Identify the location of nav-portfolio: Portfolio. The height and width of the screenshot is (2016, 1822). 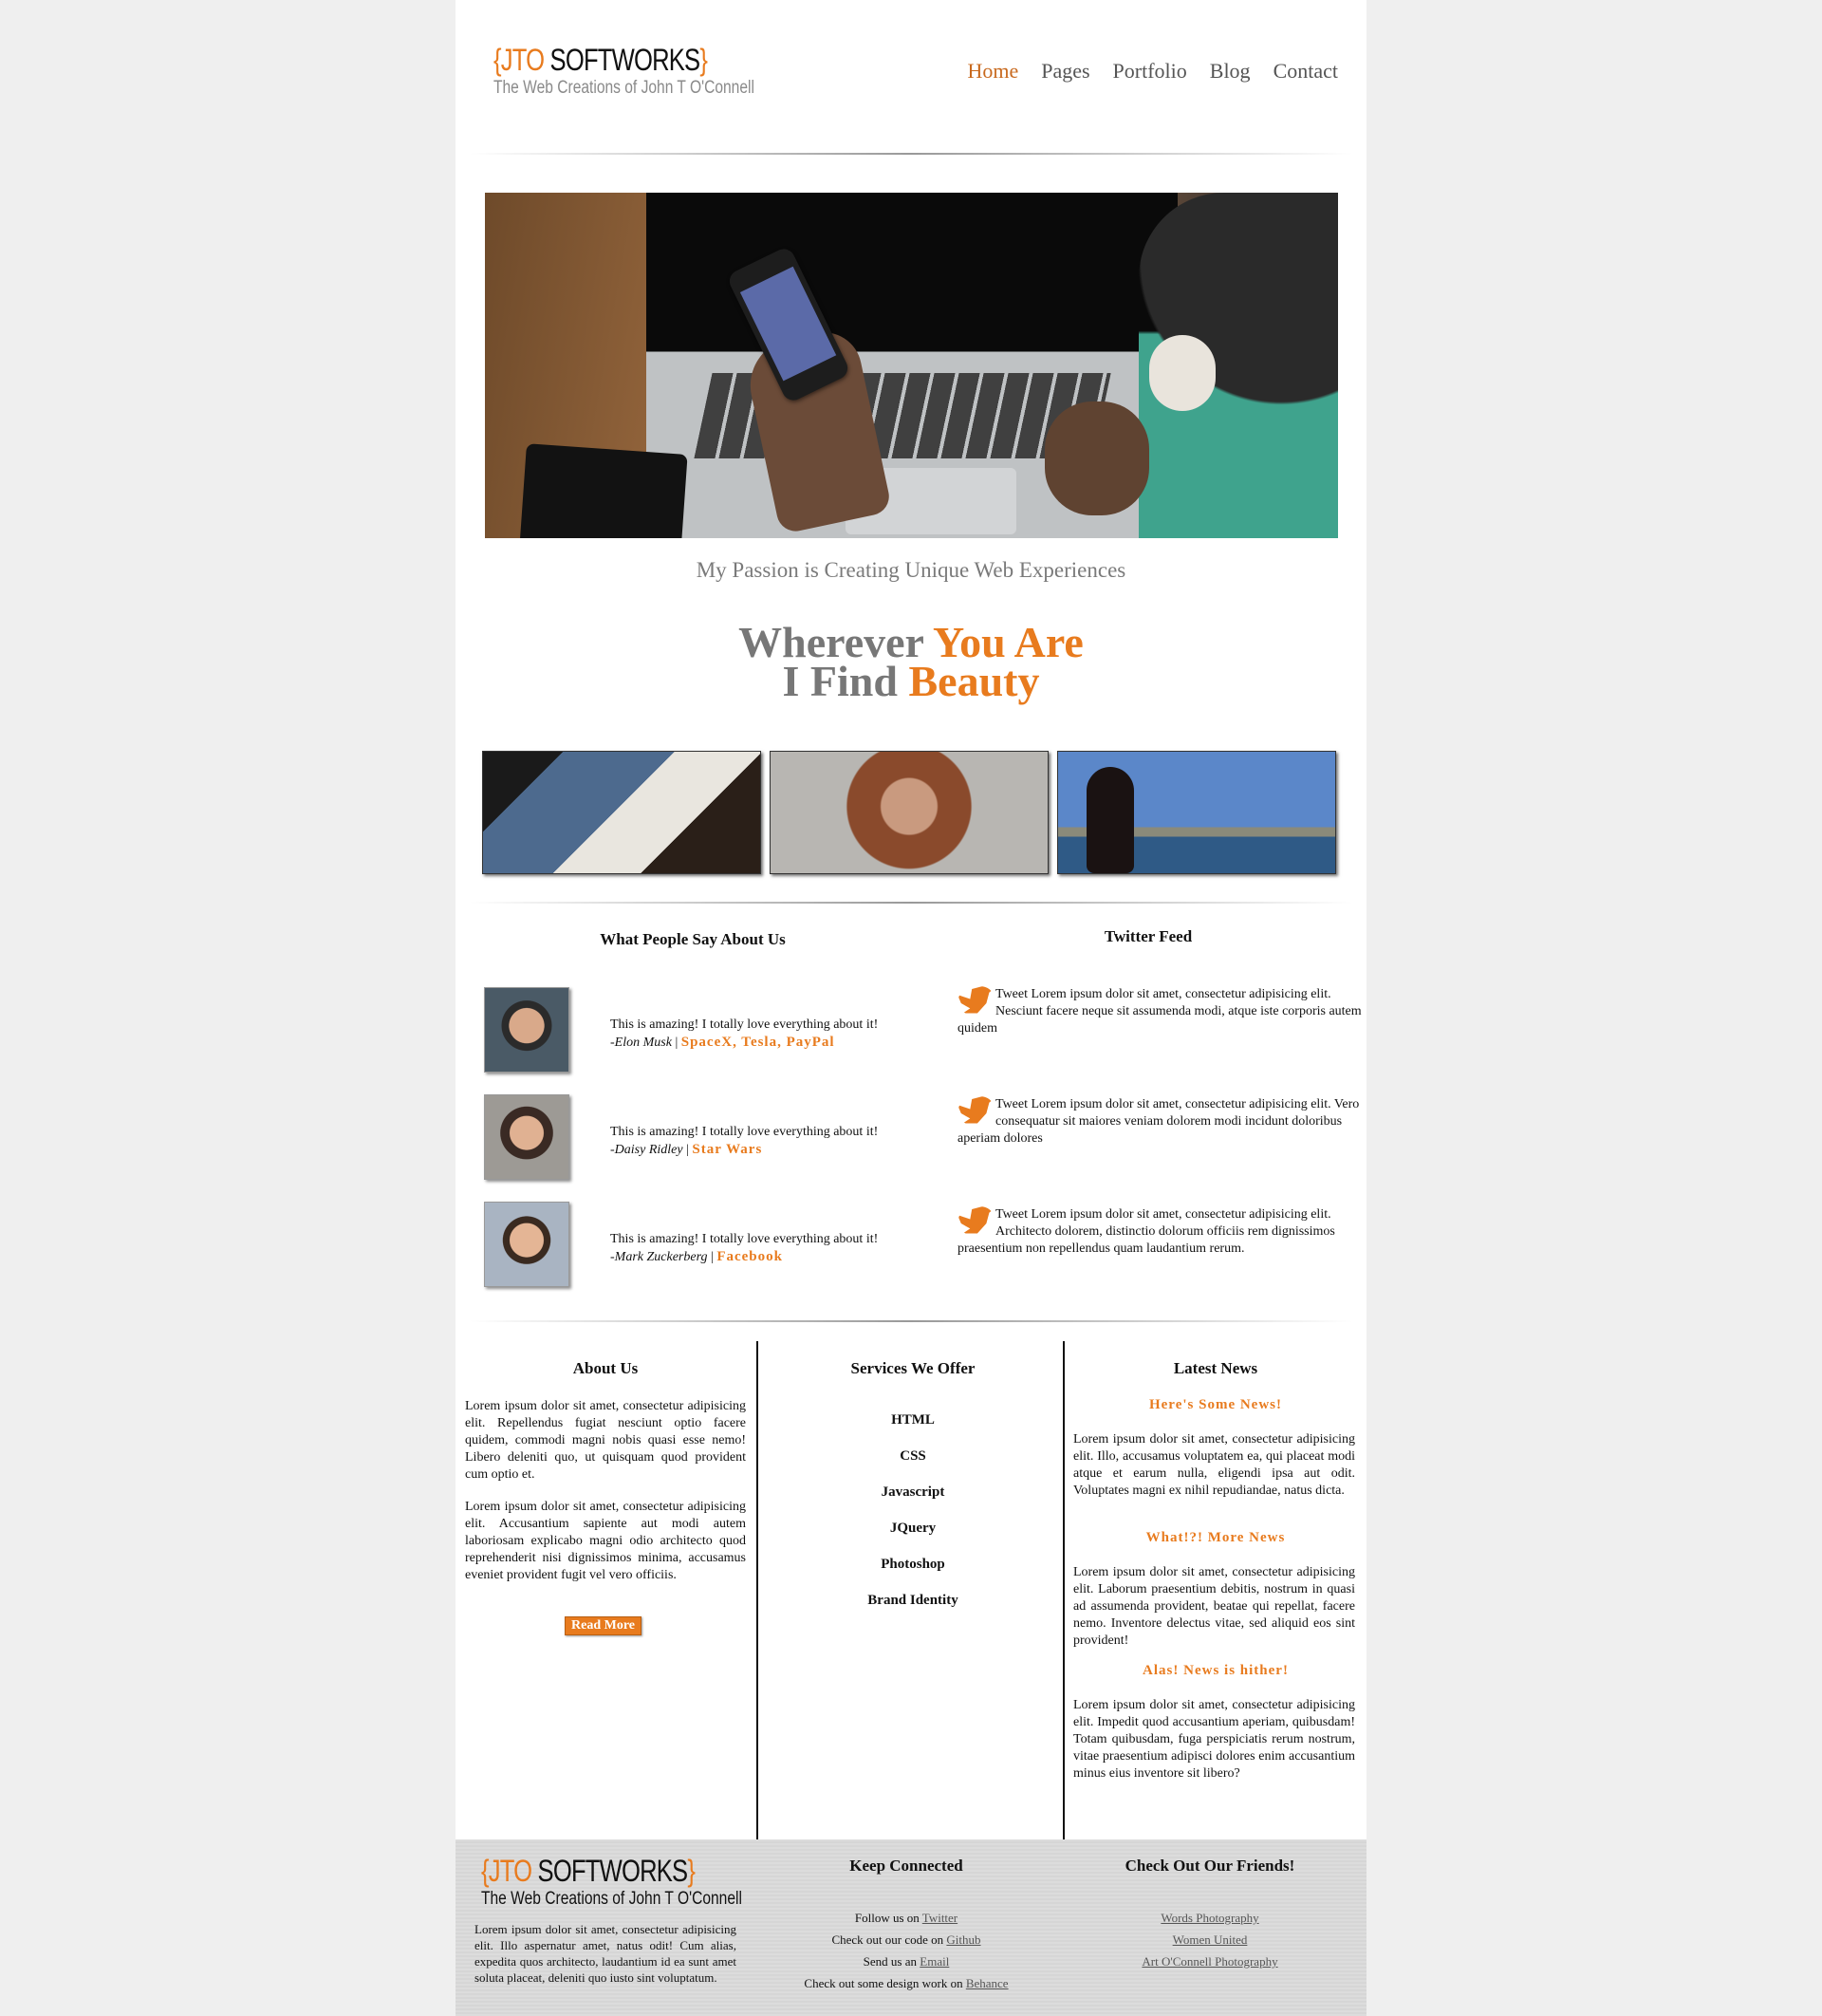
(1150, 71).